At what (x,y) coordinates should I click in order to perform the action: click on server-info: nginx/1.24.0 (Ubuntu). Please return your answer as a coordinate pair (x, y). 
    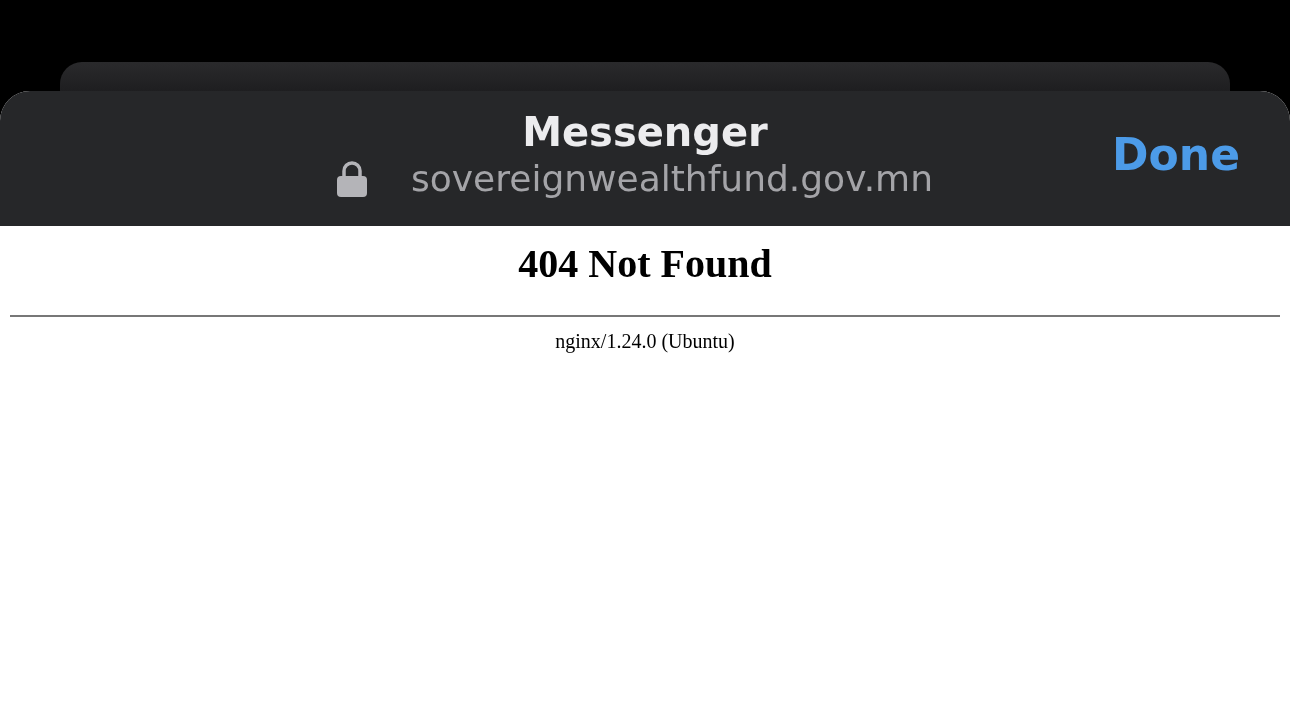
    Looking at the image, I should click on (645, 341).